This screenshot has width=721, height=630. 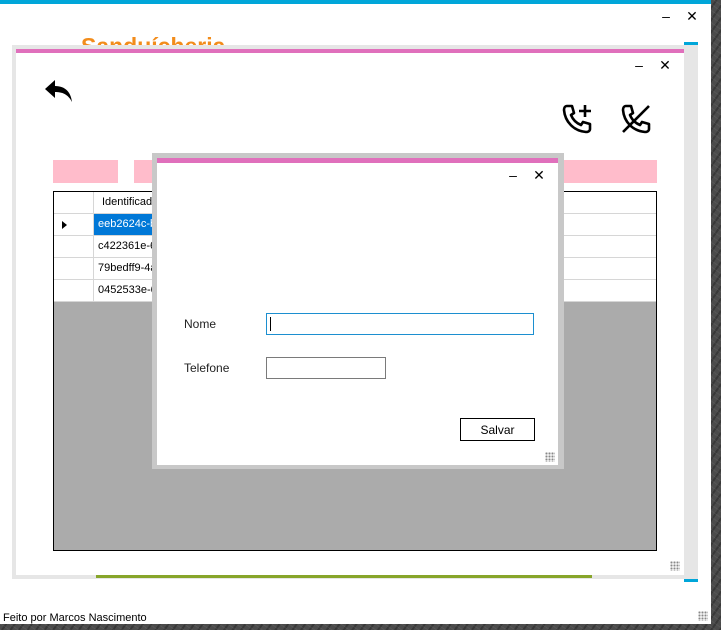 I want to click on dialog-resize-grip, so click(x=550, y=457).